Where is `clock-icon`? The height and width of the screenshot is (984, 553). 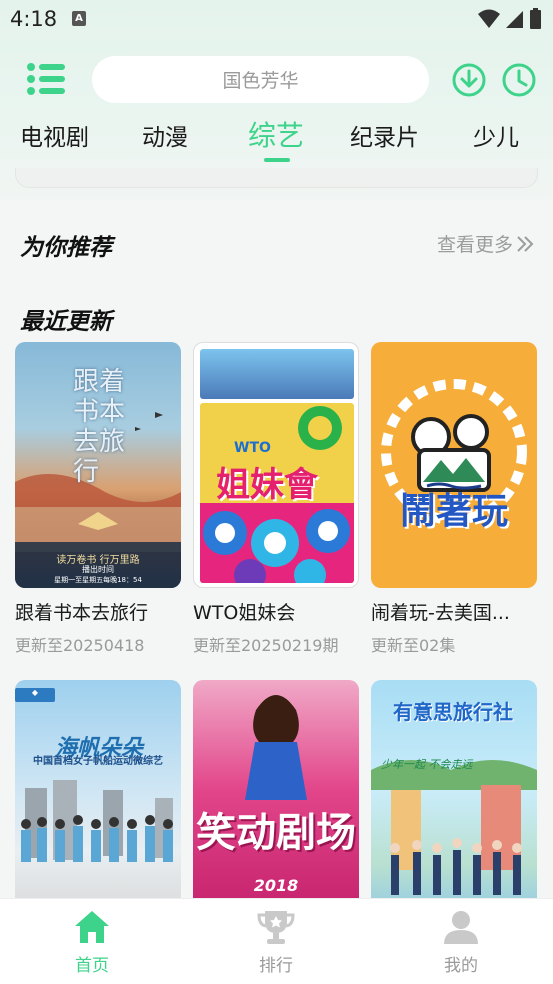 clock-icon is located at coordinates (519, 80).